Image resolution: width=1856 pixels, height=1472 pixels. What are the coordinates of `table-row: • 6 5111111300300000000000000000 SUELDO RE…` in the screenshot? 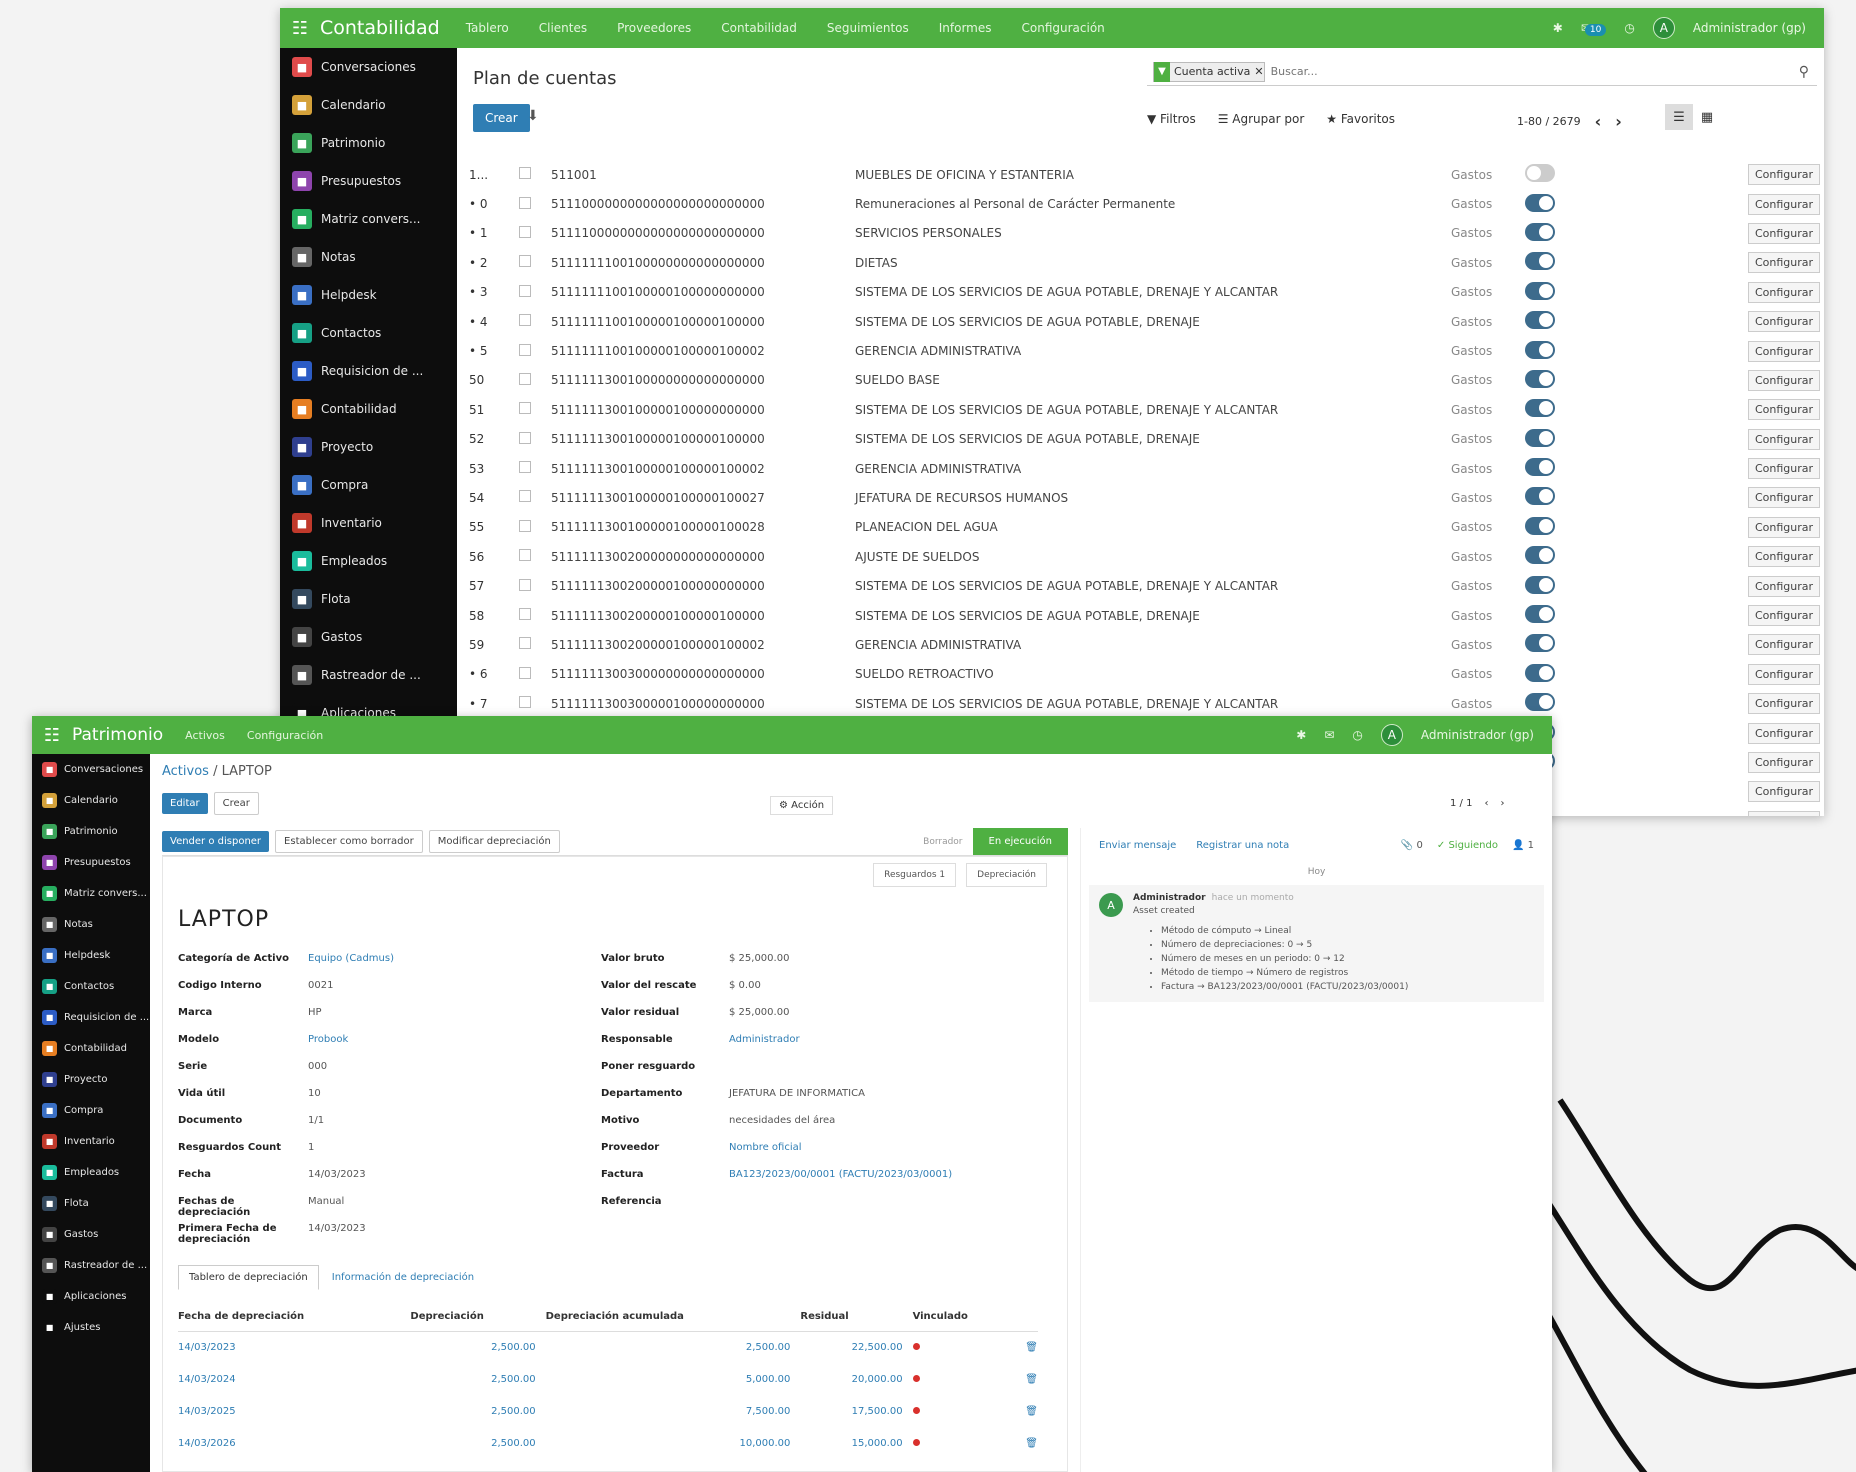 It's located at (1140, 674).